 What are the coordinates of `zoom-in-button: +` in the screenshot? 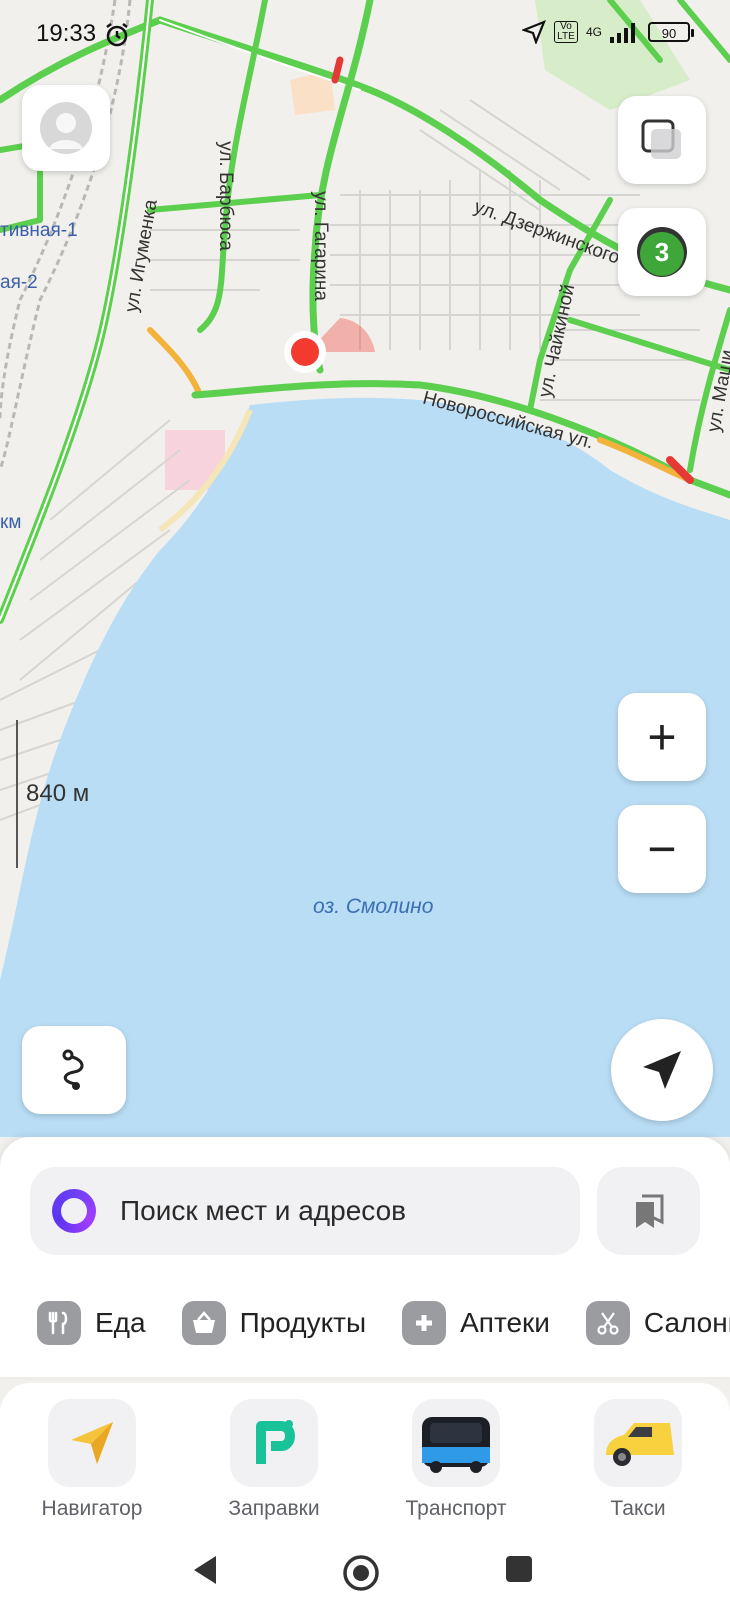 It's located at (662, 737).